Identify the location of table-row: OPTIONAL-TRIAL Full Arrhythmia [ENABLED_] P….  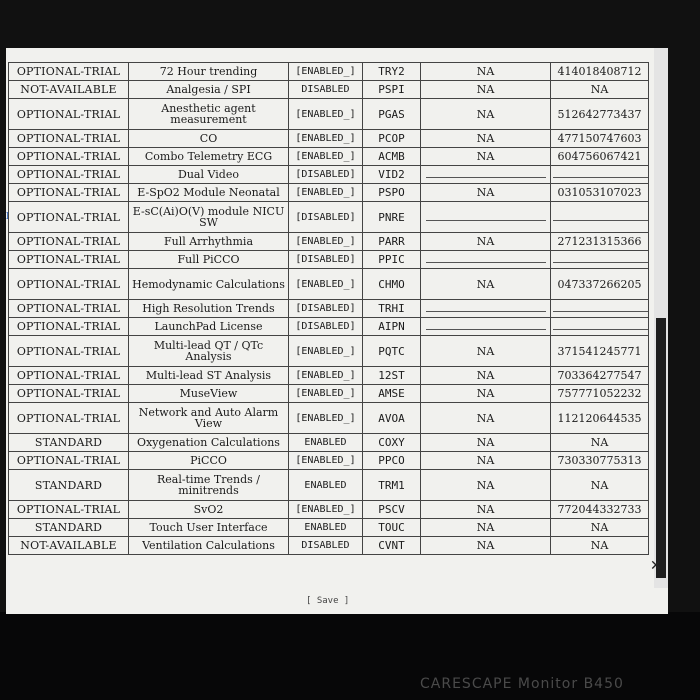
(328, 241).